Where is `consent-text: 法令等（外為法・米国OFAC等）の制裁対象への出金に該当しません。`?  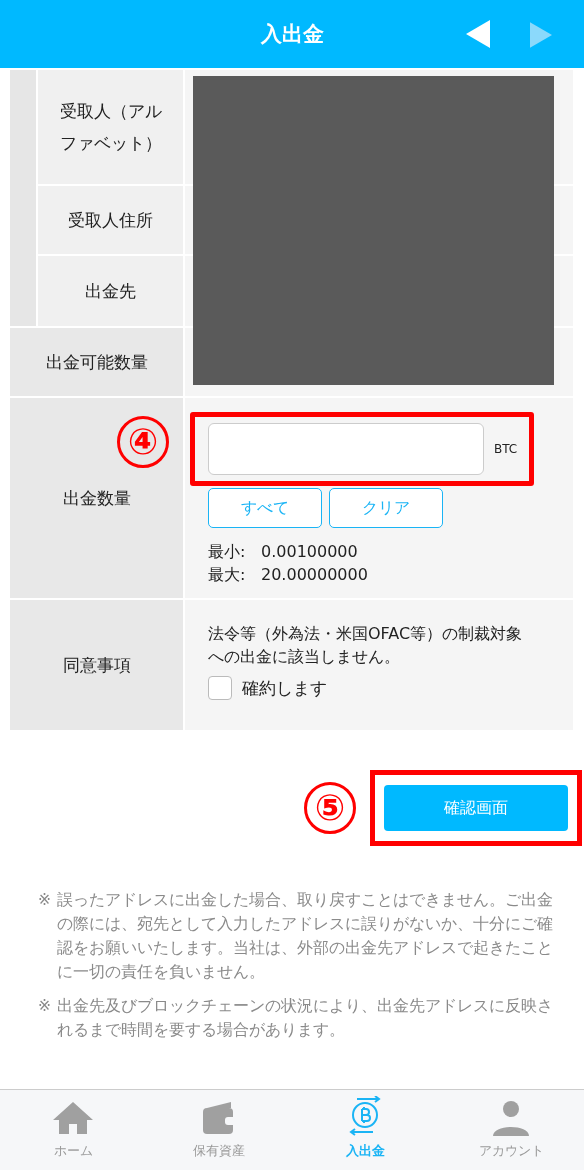
consent-text: 法令等（外為法・米国OFAC等）の制裁対象への出金に該当しません。 is located at coordinates (366, 645).